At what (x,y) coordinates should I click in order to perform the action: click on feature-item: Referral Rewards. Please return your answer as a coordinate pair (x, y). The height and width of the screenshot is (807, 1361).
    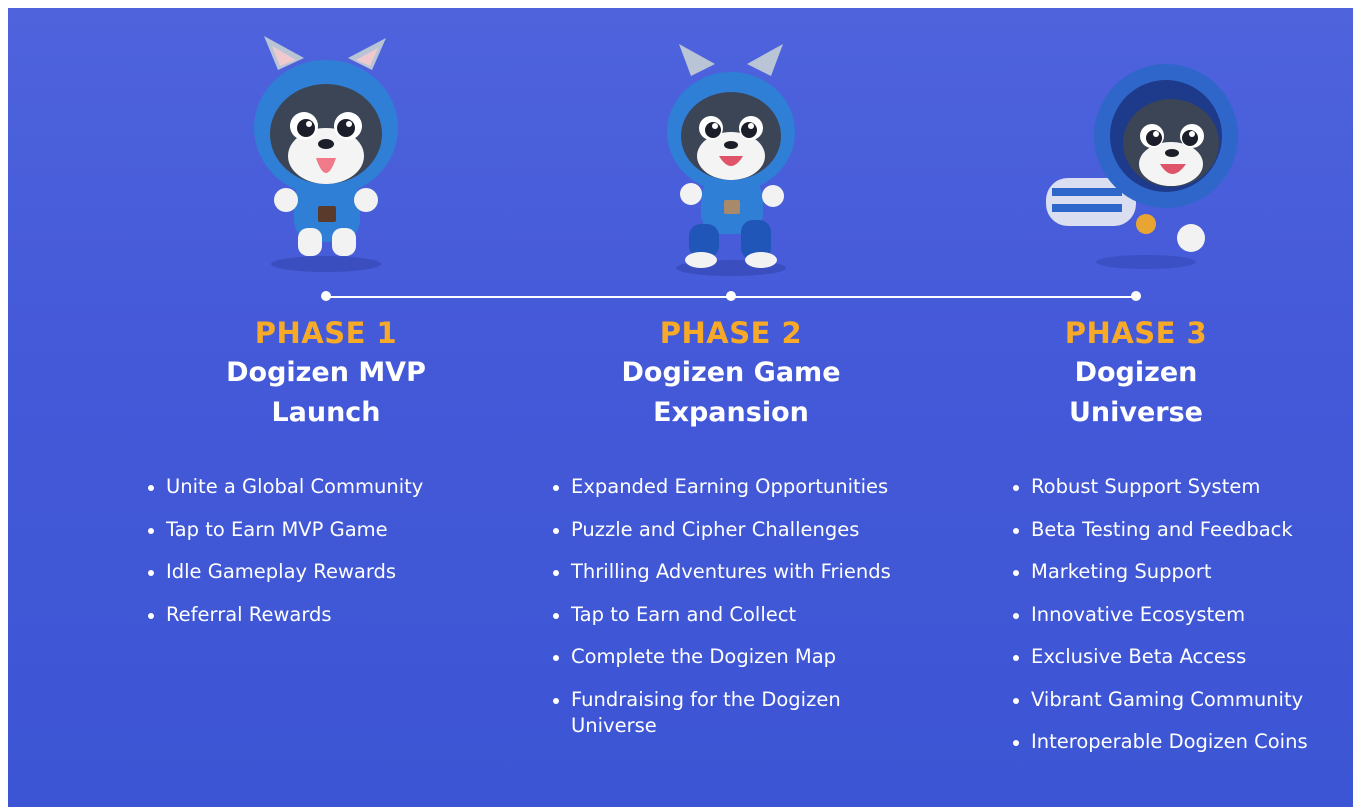
    Looking at the image, I should click on (284, 615).